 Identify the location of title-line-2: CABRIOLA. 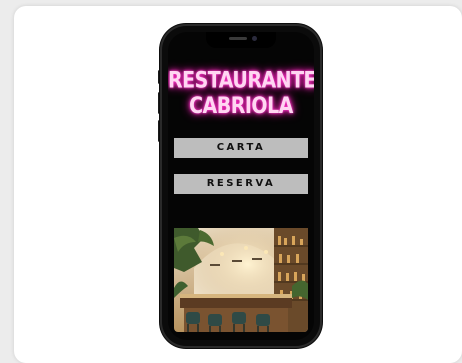
(241, 106).